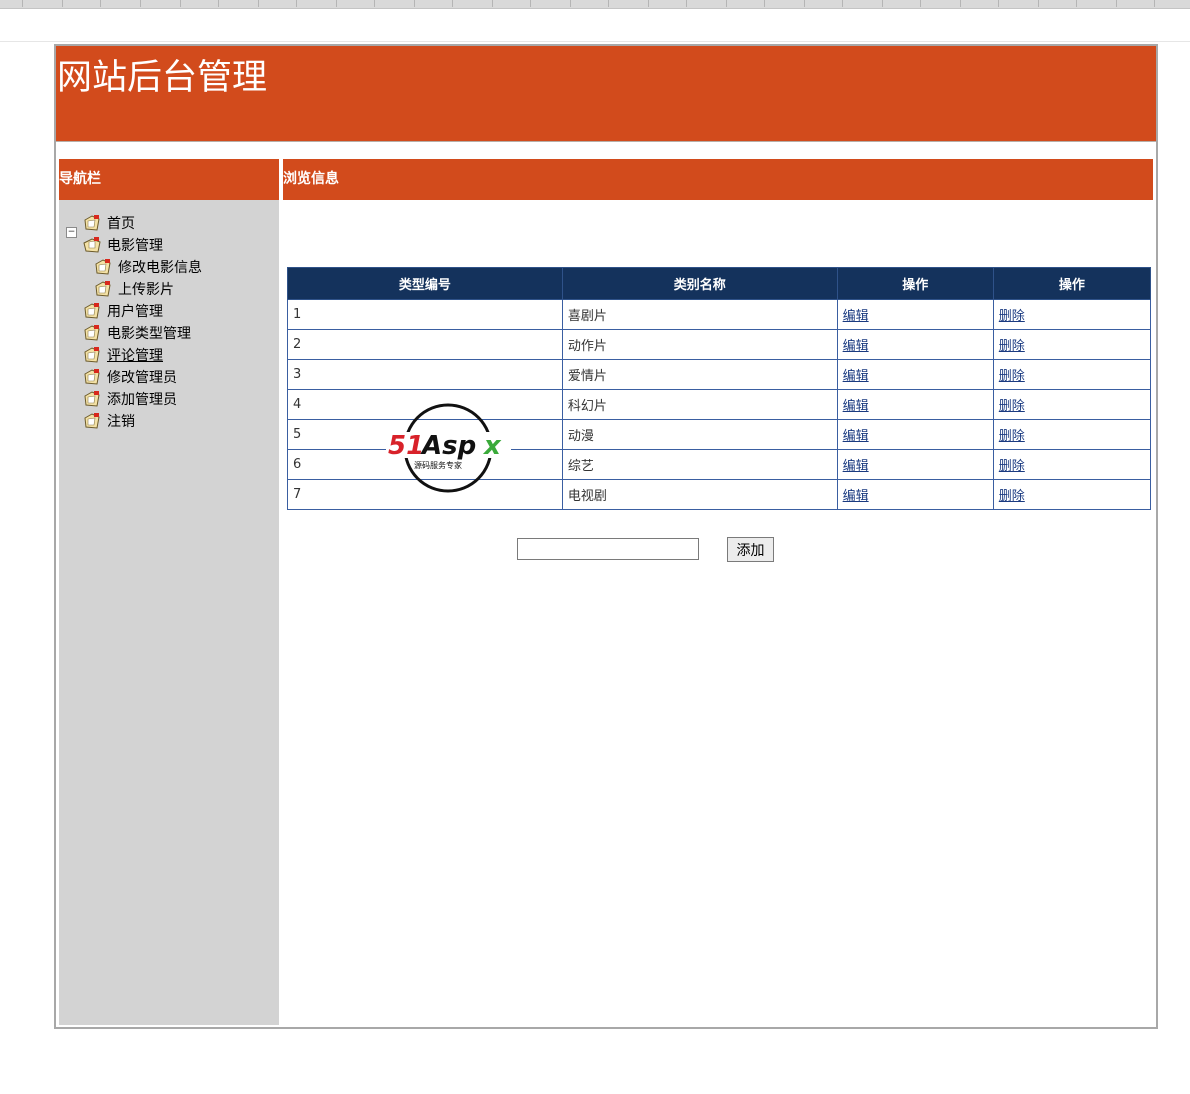 This screenshot has width=1190, height=1094. I want to click on sidebar-item-label: 添加管理员, so click(142, 400).